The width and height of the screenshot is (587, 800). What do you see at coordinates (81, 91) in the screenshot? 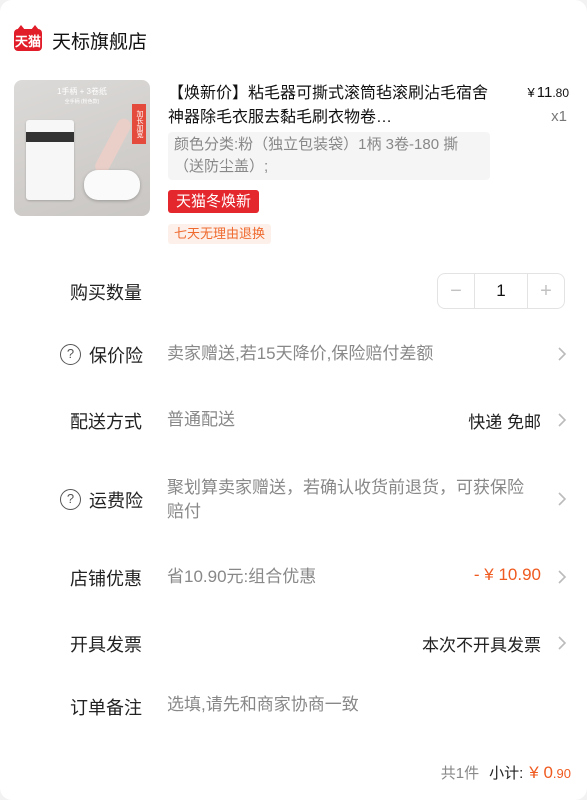
I see `image-top-text: 1手柄 + 3卷纸` at bounding box center [81, 91].